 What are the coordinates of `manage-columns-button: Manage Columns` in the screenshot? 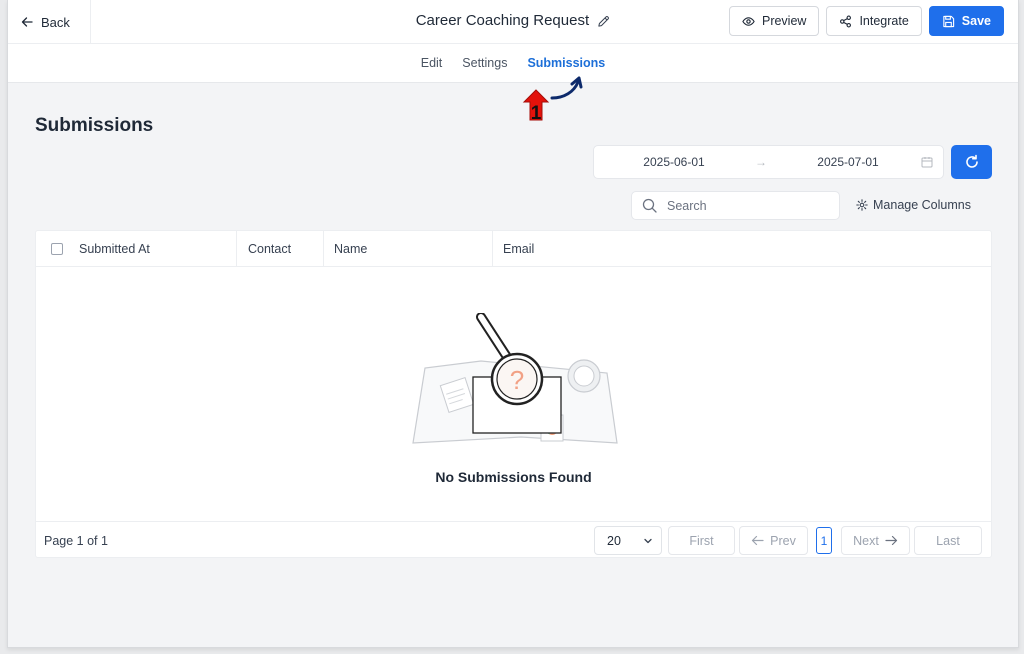 It's located at (913, 205).